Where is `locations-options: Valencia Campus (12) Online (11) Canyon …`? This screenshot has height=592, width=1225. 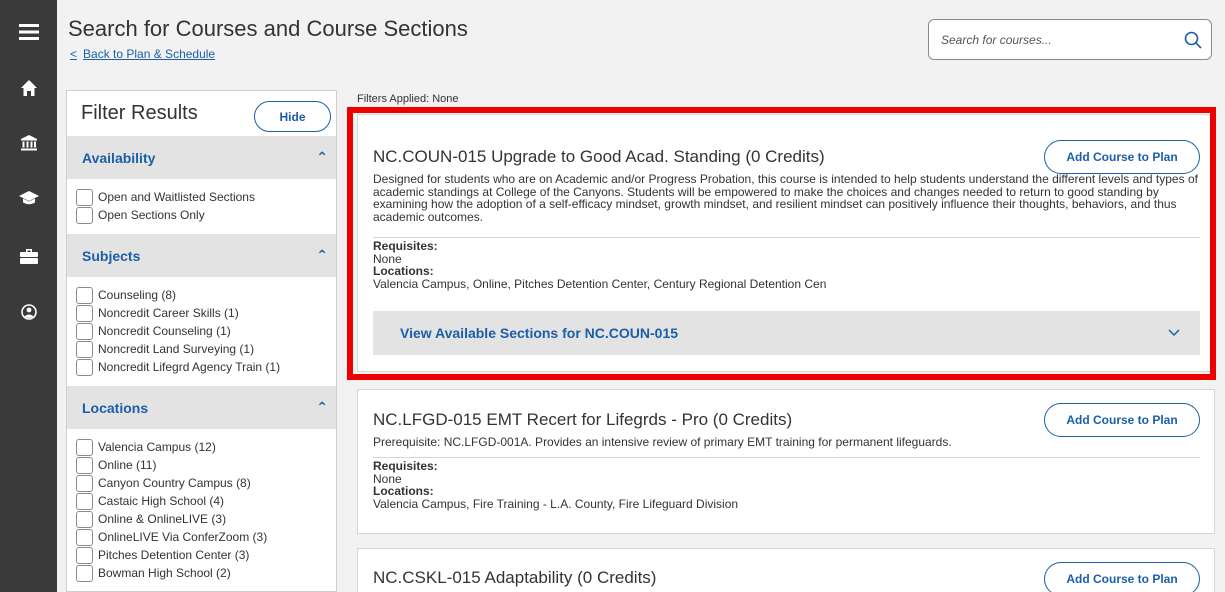
locations-options: Valencia Campus (12) Online (11) Canyon … is located at coordinates (201, 510).